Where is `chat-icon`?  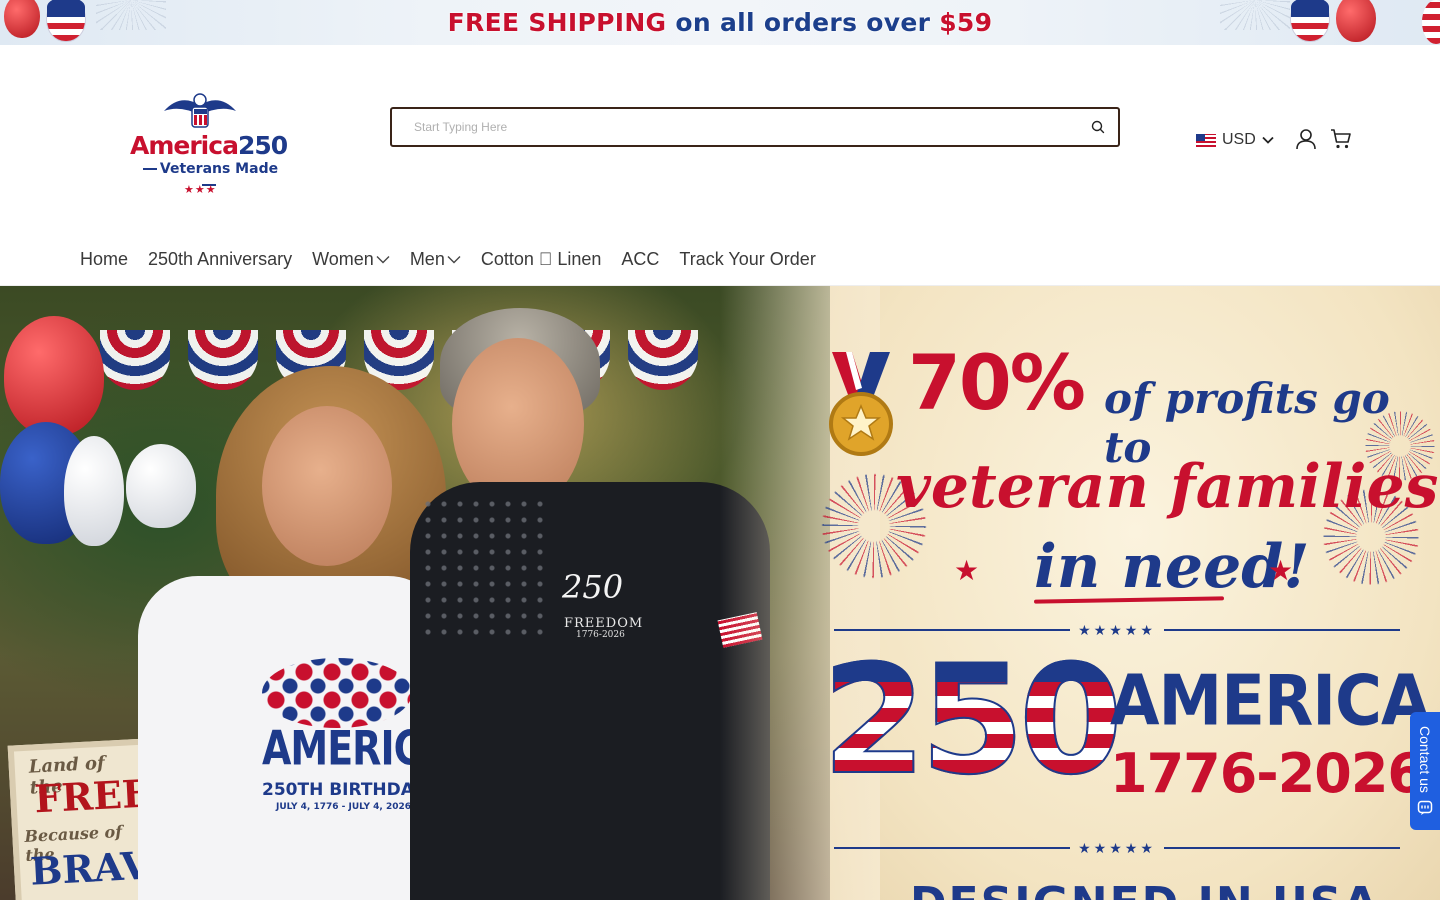 chat-icon is located at coordinates (1425, 808).